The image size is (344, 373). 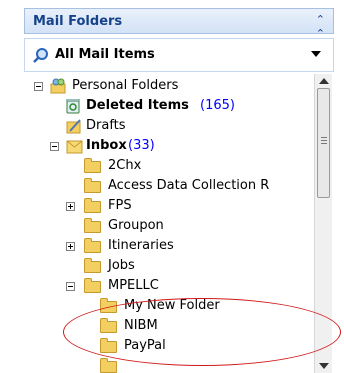 What do you see at coordinates (172, 305) in the screenshot?
I see `tree-item-label: My New Folder` at bounding box center [172, 305].